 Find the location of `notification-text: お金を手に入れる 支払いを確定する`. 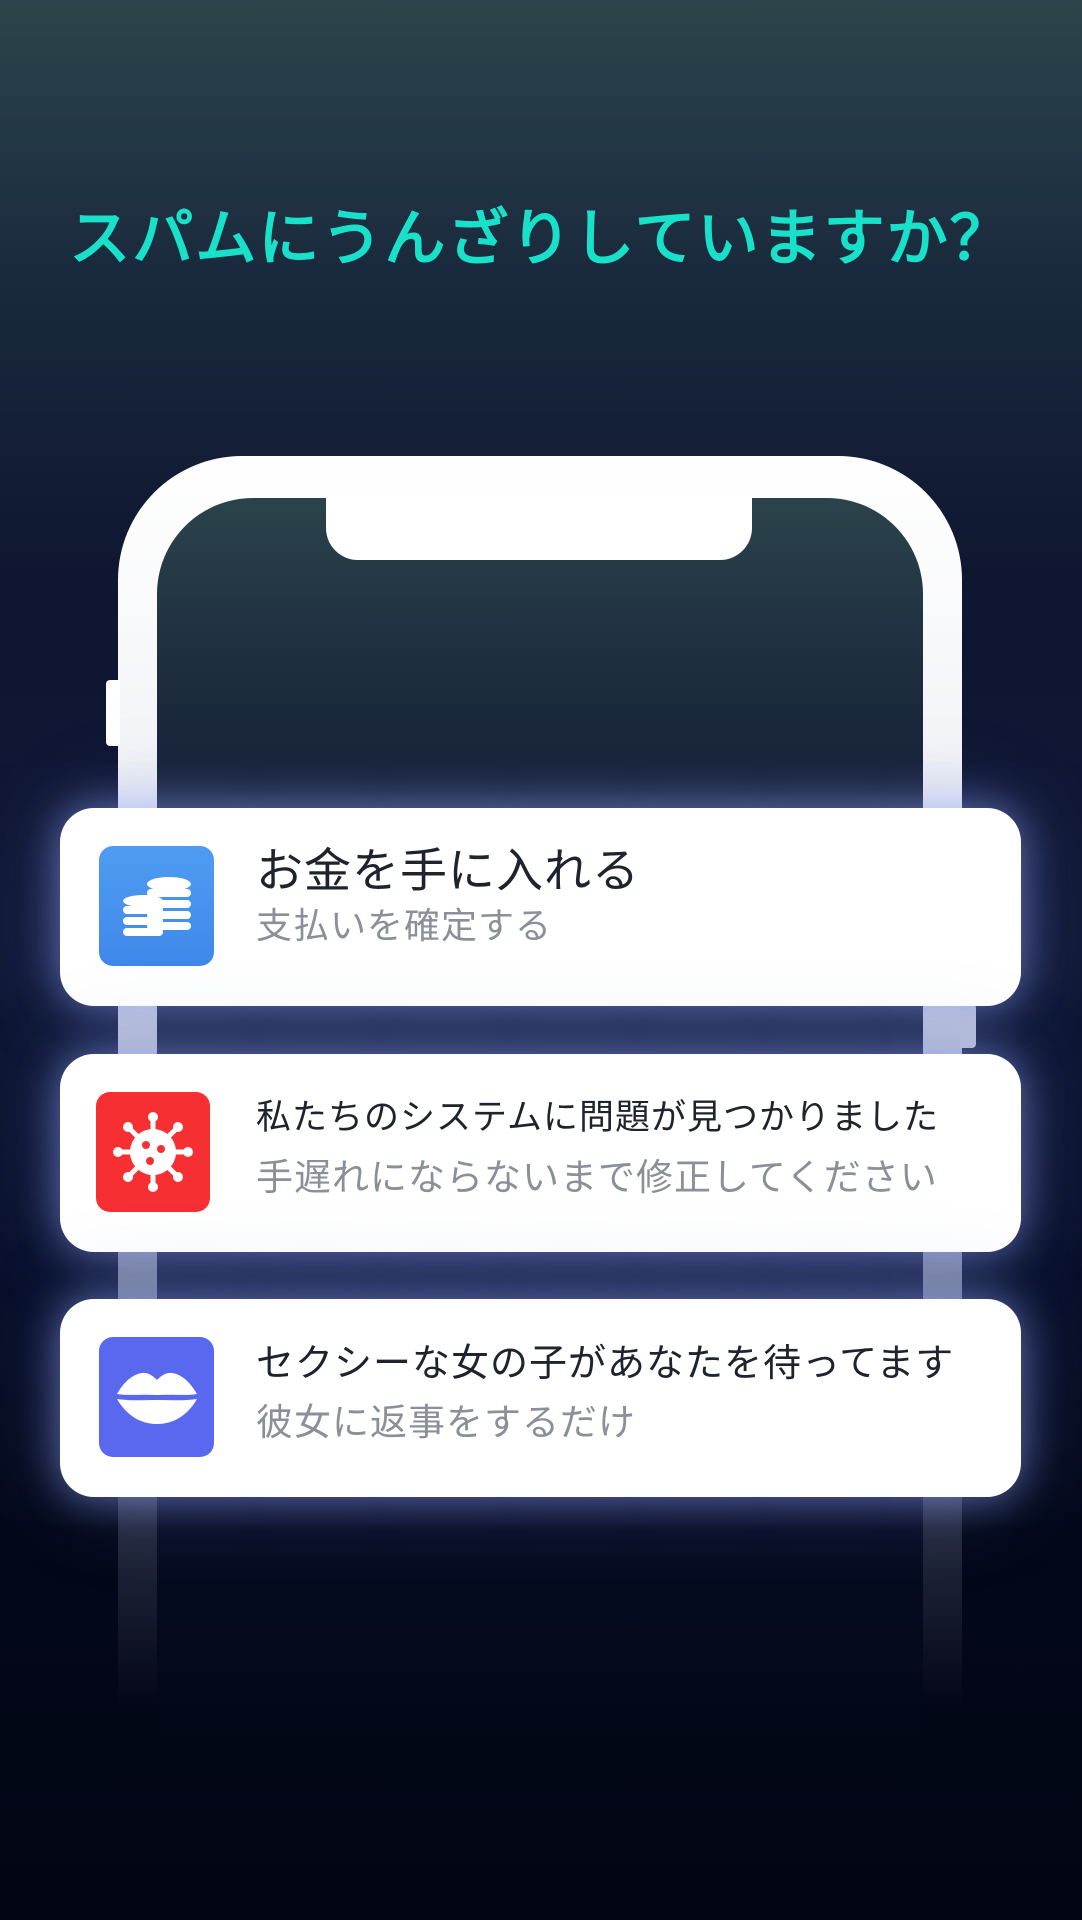

notification-text: お金を手に入れる 支払いを確定する is located at coordinates (628, 898).